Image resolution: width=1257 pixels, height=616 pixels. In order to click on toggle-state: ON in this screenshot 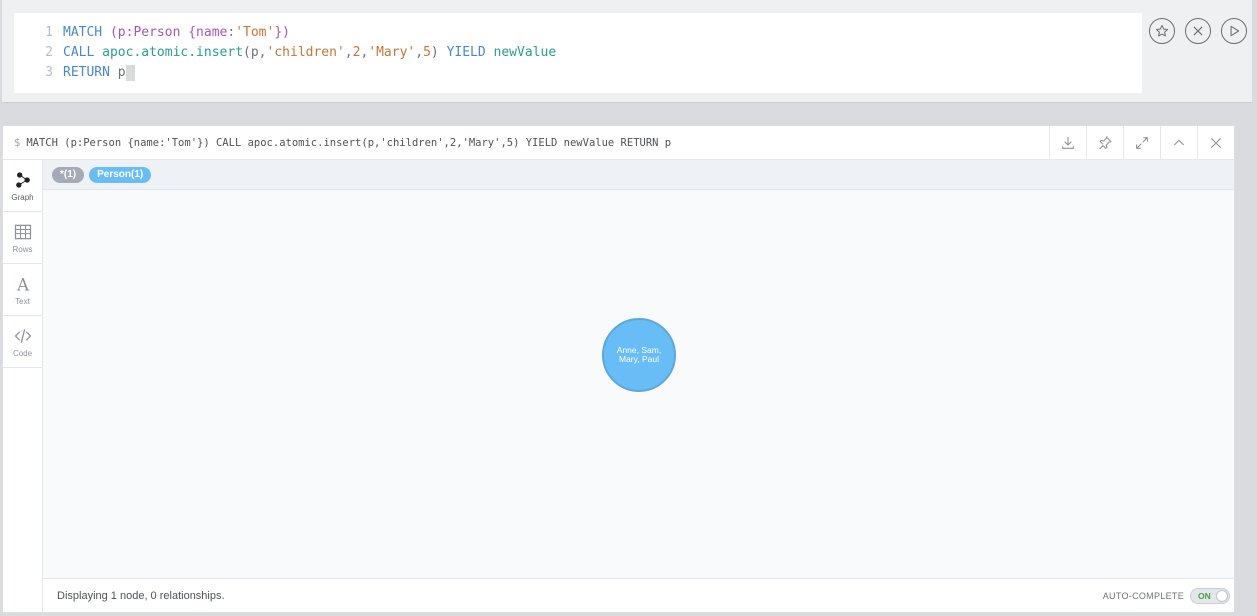, I will do `click(1204, 595)`.